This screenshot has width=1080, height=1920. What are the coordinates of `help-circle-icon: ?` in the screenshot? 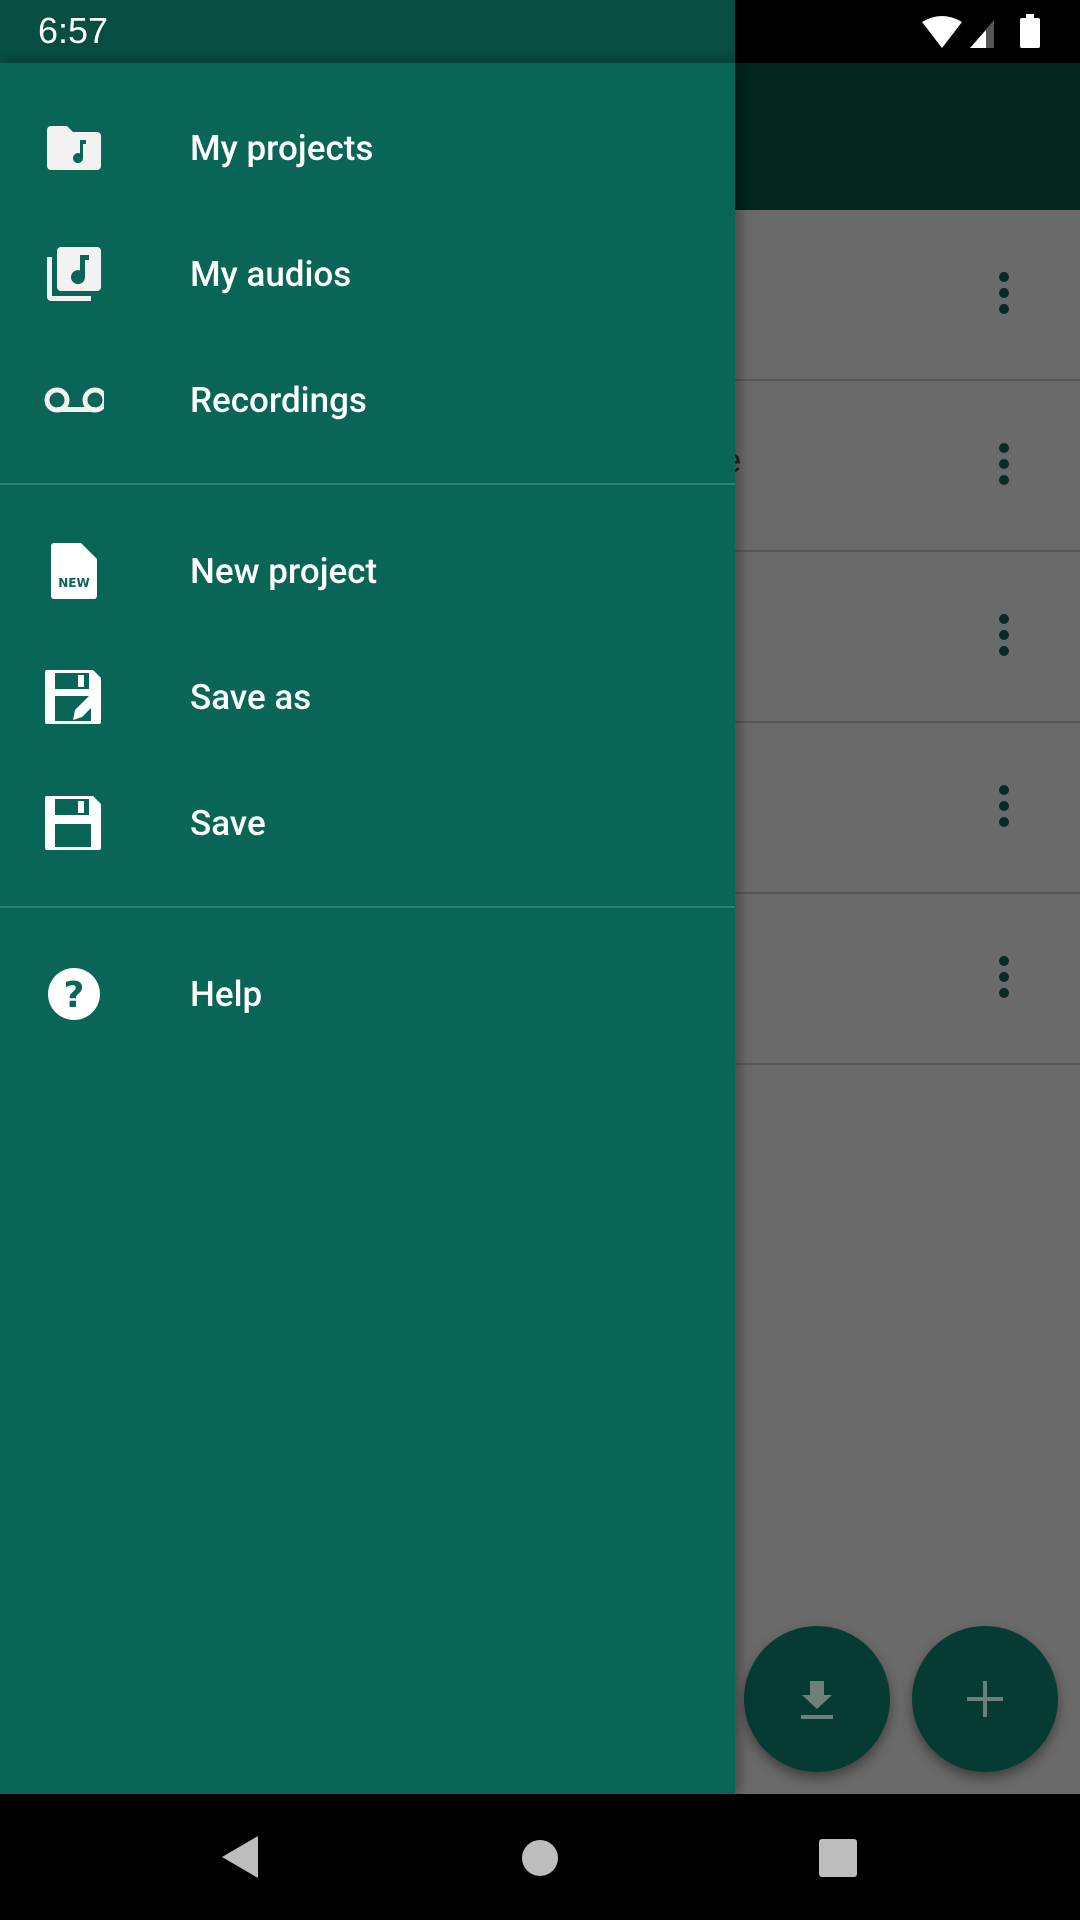 It's located at (74, 994).